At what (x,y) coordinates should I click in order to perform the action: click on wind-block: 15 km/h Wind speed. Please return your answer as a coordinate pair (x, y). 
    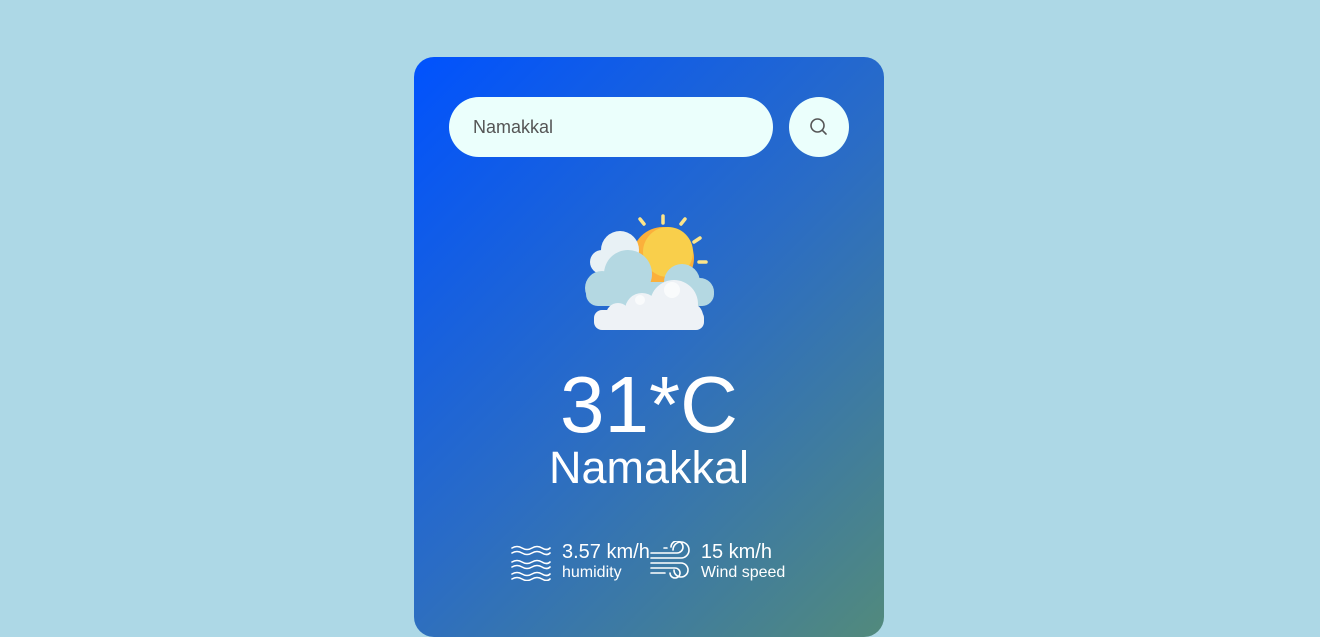
    Looking at the image, I should click on (718, 562).